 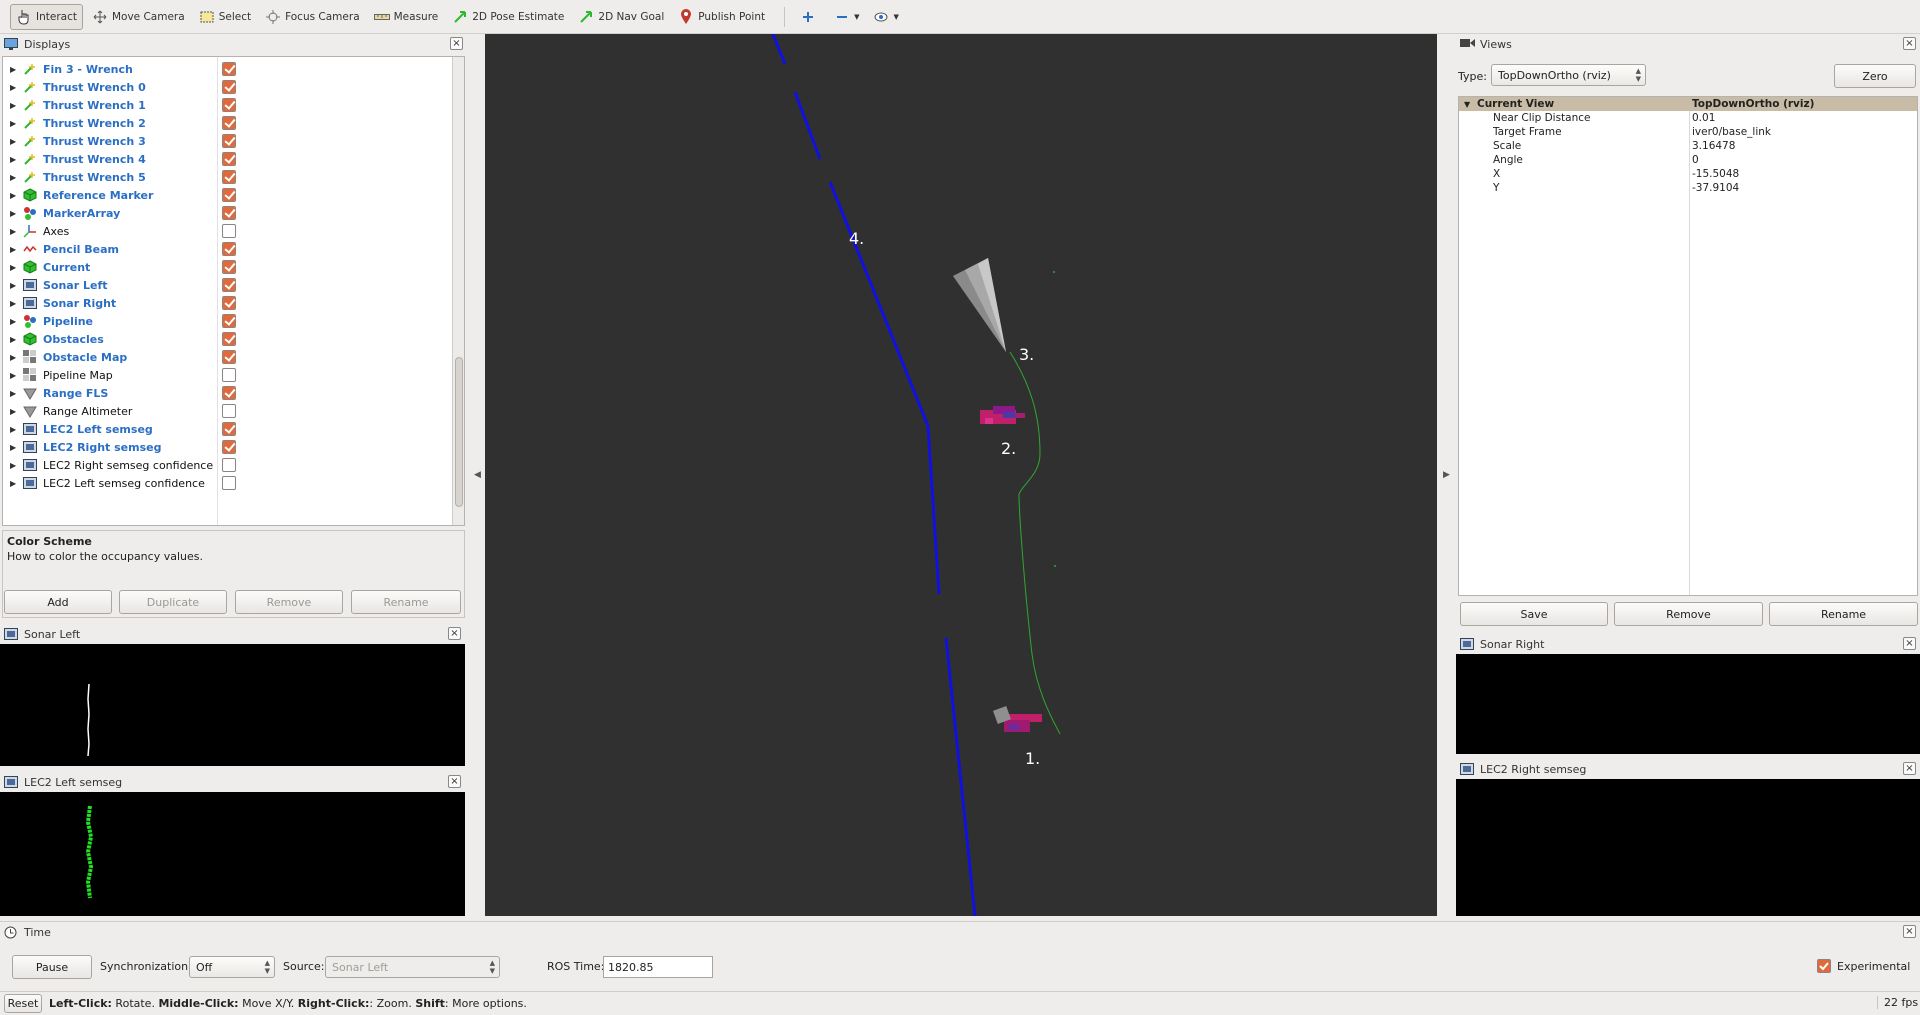 What do you see at coordinates (1688, 188) in the screenshot?
I see `view-property-row: Y -37.9104` at bounding box center [1688, 188].